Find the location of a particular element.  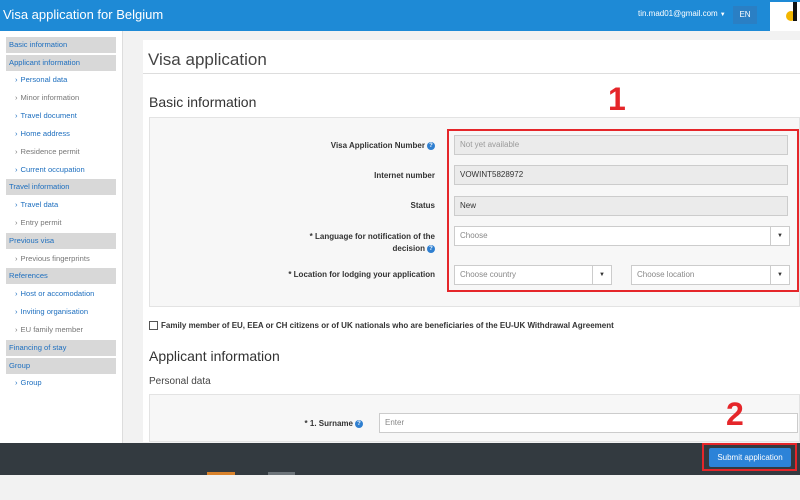

sidebar-item-label: References is located at coordinates (28, 275).